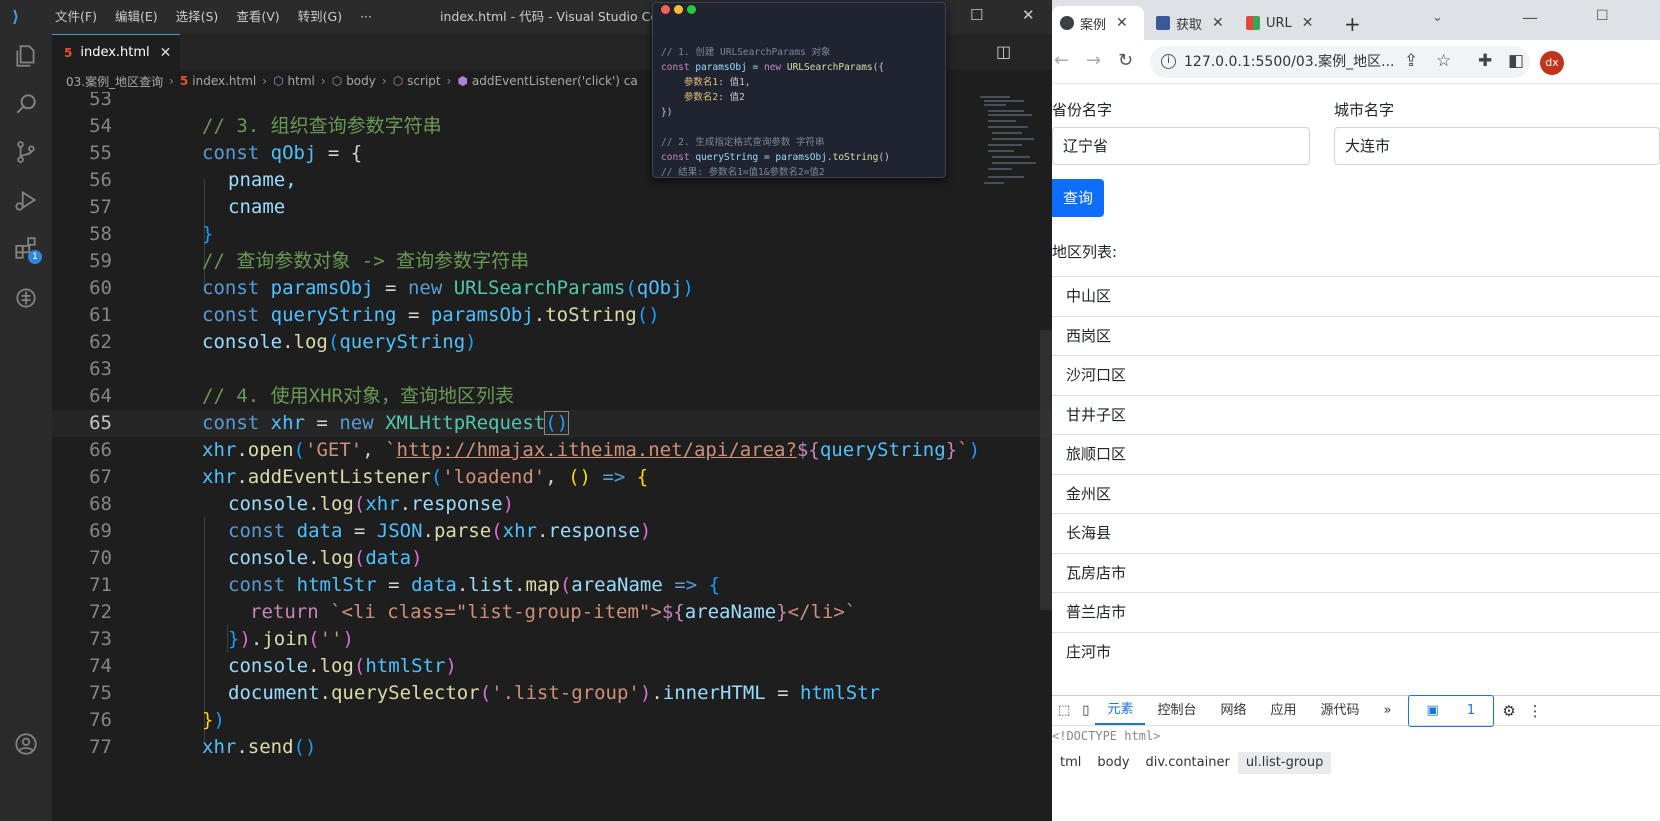  Describe the element at coordinates (398, 81) in the screenshot. I see `element-icon: ⬡` at that location.